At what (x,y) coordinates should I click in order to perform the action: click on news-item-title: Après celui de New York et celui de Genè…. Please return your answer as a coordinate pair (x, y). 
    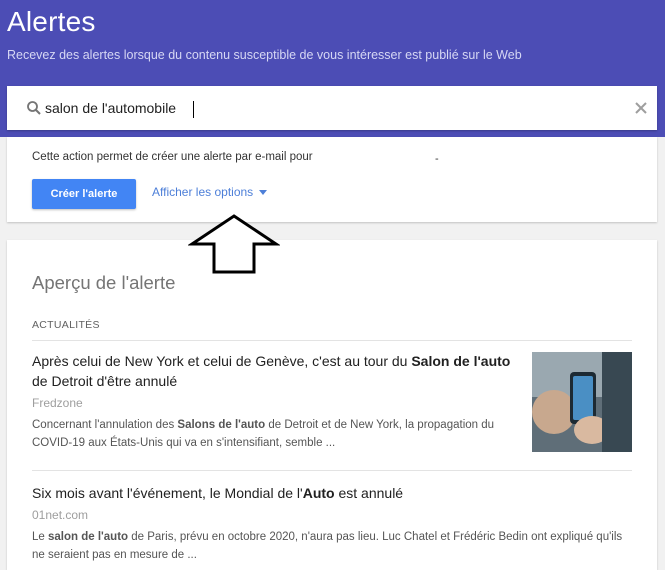
    Looking at the image, I should click on (272, 371).